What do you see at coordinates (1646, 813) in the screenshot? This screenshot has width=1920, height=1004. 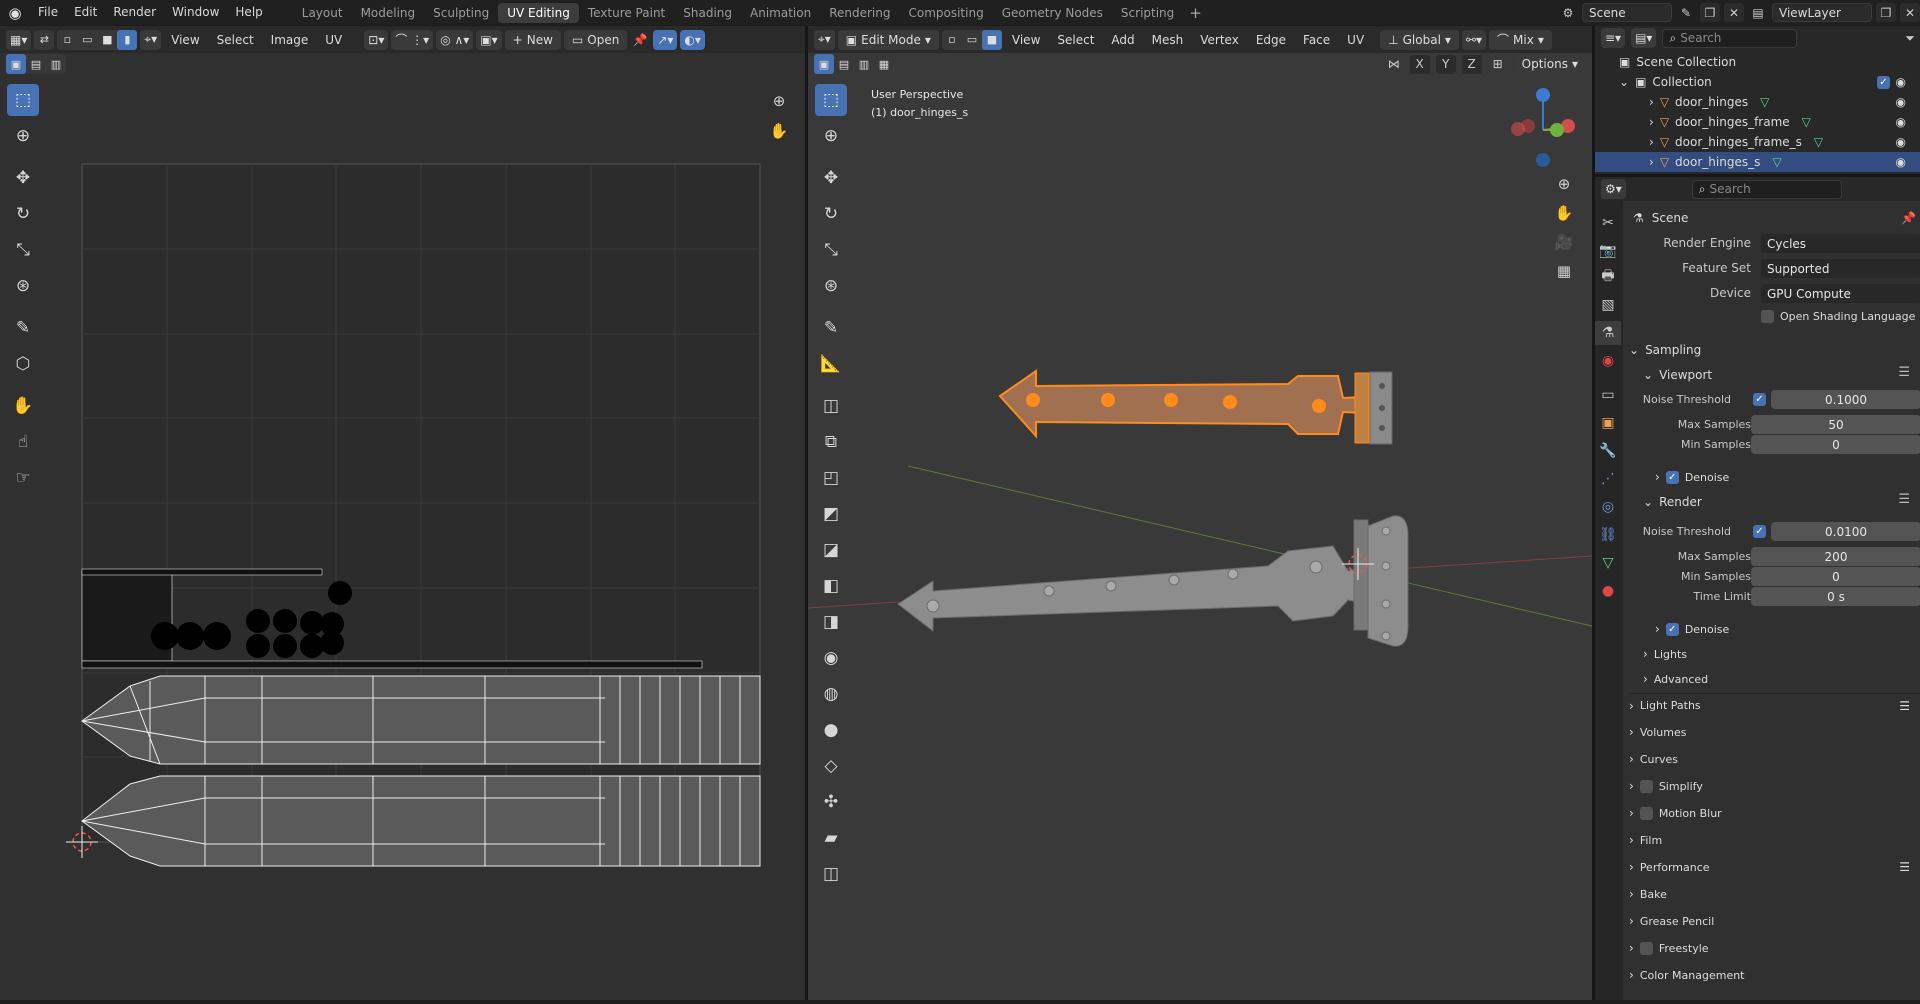 I see `motion-blur-checkbox` at bounding box center [1646, 813].